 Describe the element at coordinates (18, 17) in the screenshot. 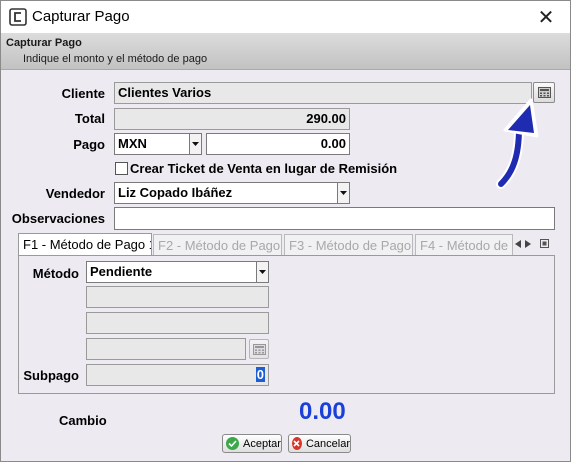

I see `app-icon` at that location.